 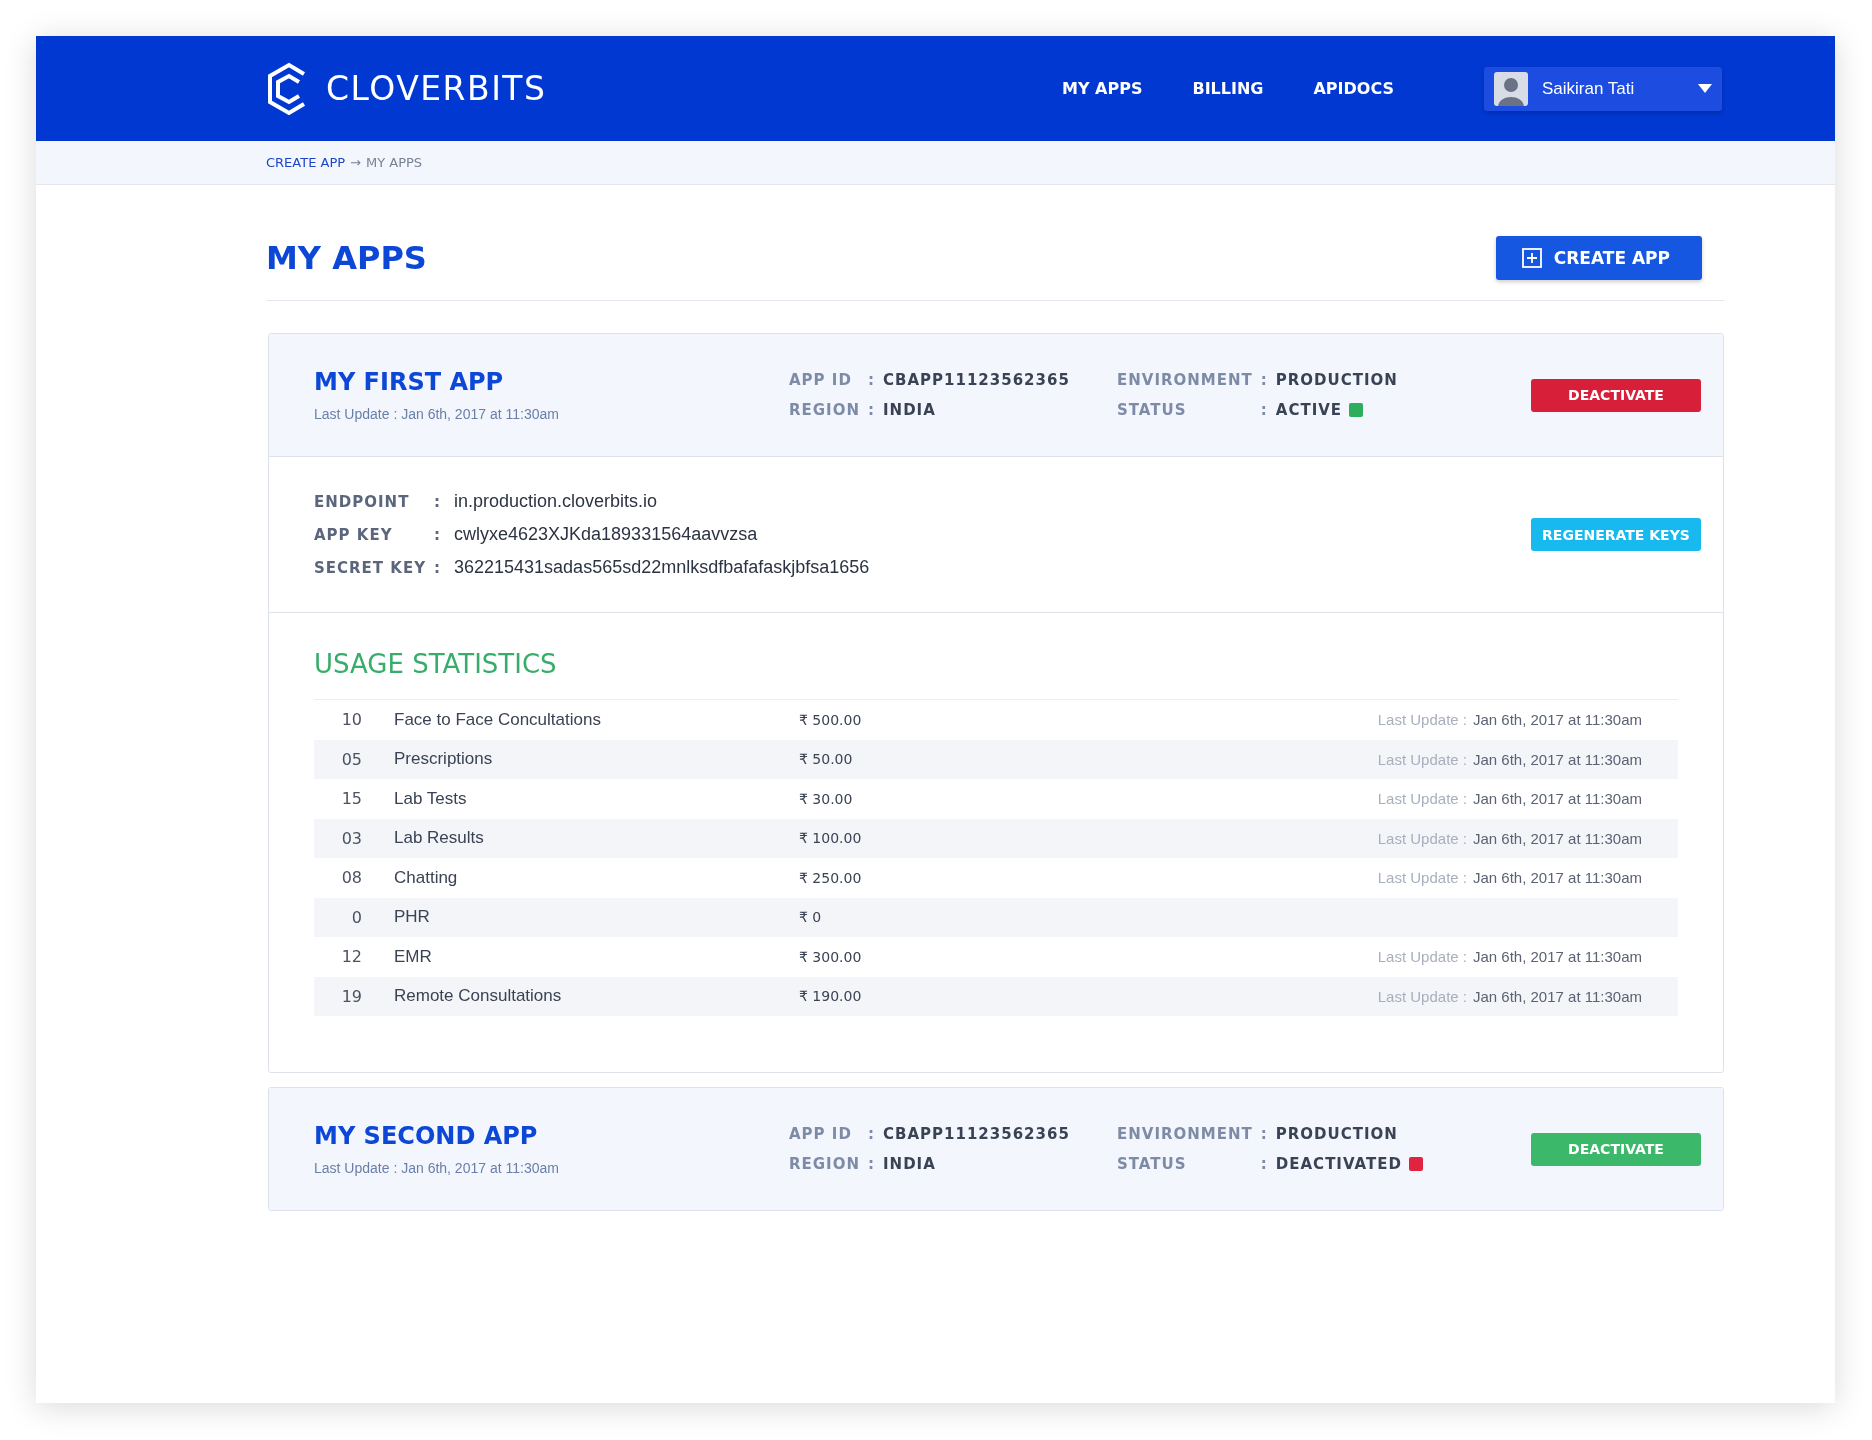 I want to click on usage-name: Chatting, so click(x=426, y=877).